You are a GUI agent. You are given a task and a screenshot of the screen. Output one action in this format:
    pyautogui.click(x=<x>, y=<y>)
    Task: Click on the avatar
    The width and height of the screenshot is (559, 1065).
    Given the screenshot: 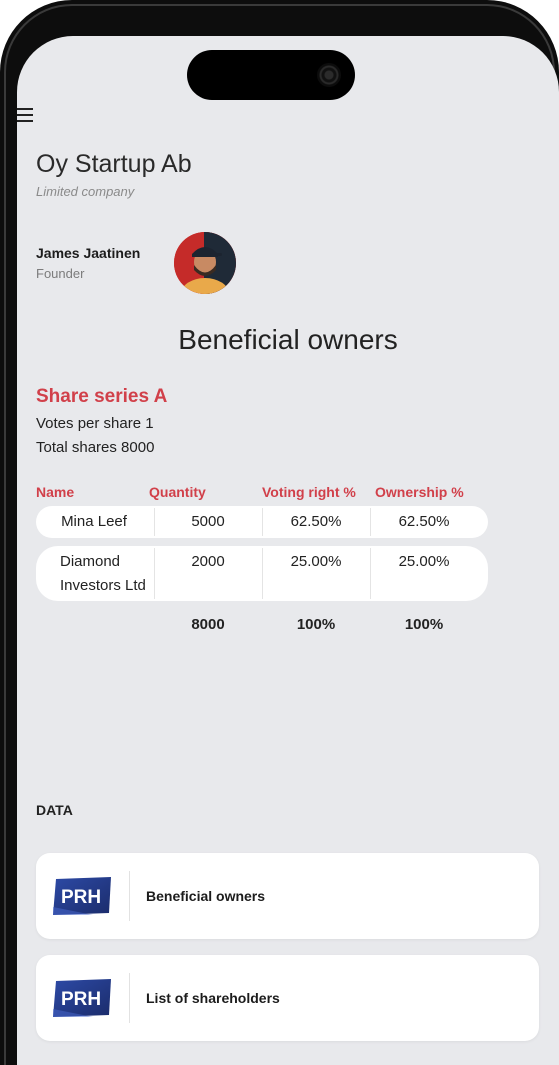 What is the action you would take?
    pyautogui.click(x=205, y=263)
    